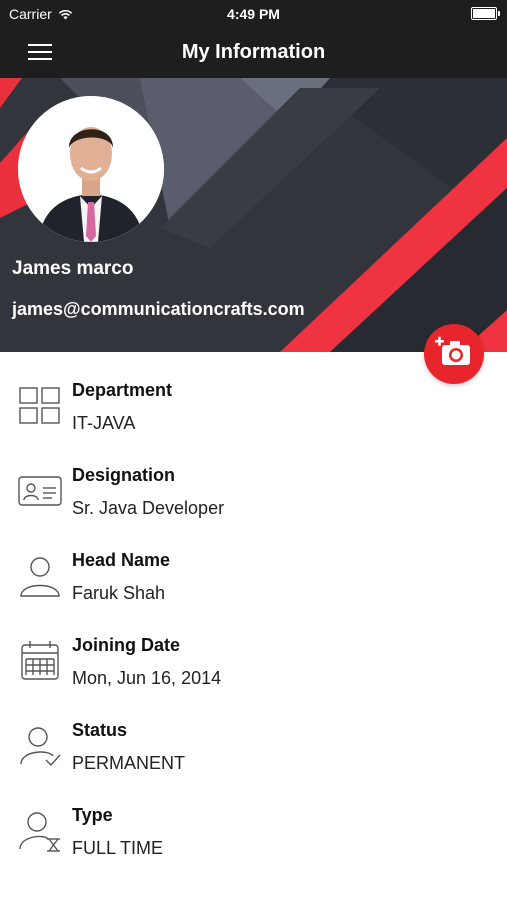 This screenshot has width=507, height=900. What do you see at coordinates (104, 423) in the screenshot?
I see `info-value: IT-JAVA` at bounding box center [104, 423].